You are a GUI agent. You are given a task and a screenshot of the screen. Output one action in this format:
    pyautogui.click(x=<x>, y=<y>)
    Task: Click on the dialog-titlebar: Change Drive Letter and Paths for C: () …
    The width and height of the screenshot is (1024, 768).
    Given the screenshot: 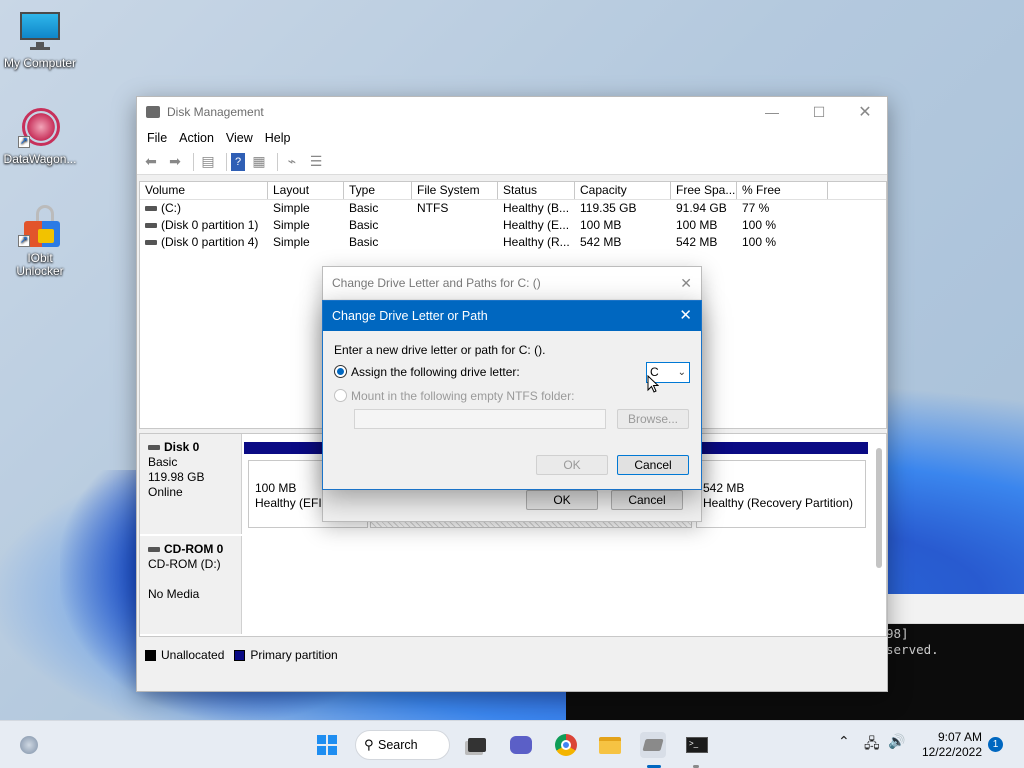 What is the action you would take?
    pyautogui.click(x=512, y=283)
    